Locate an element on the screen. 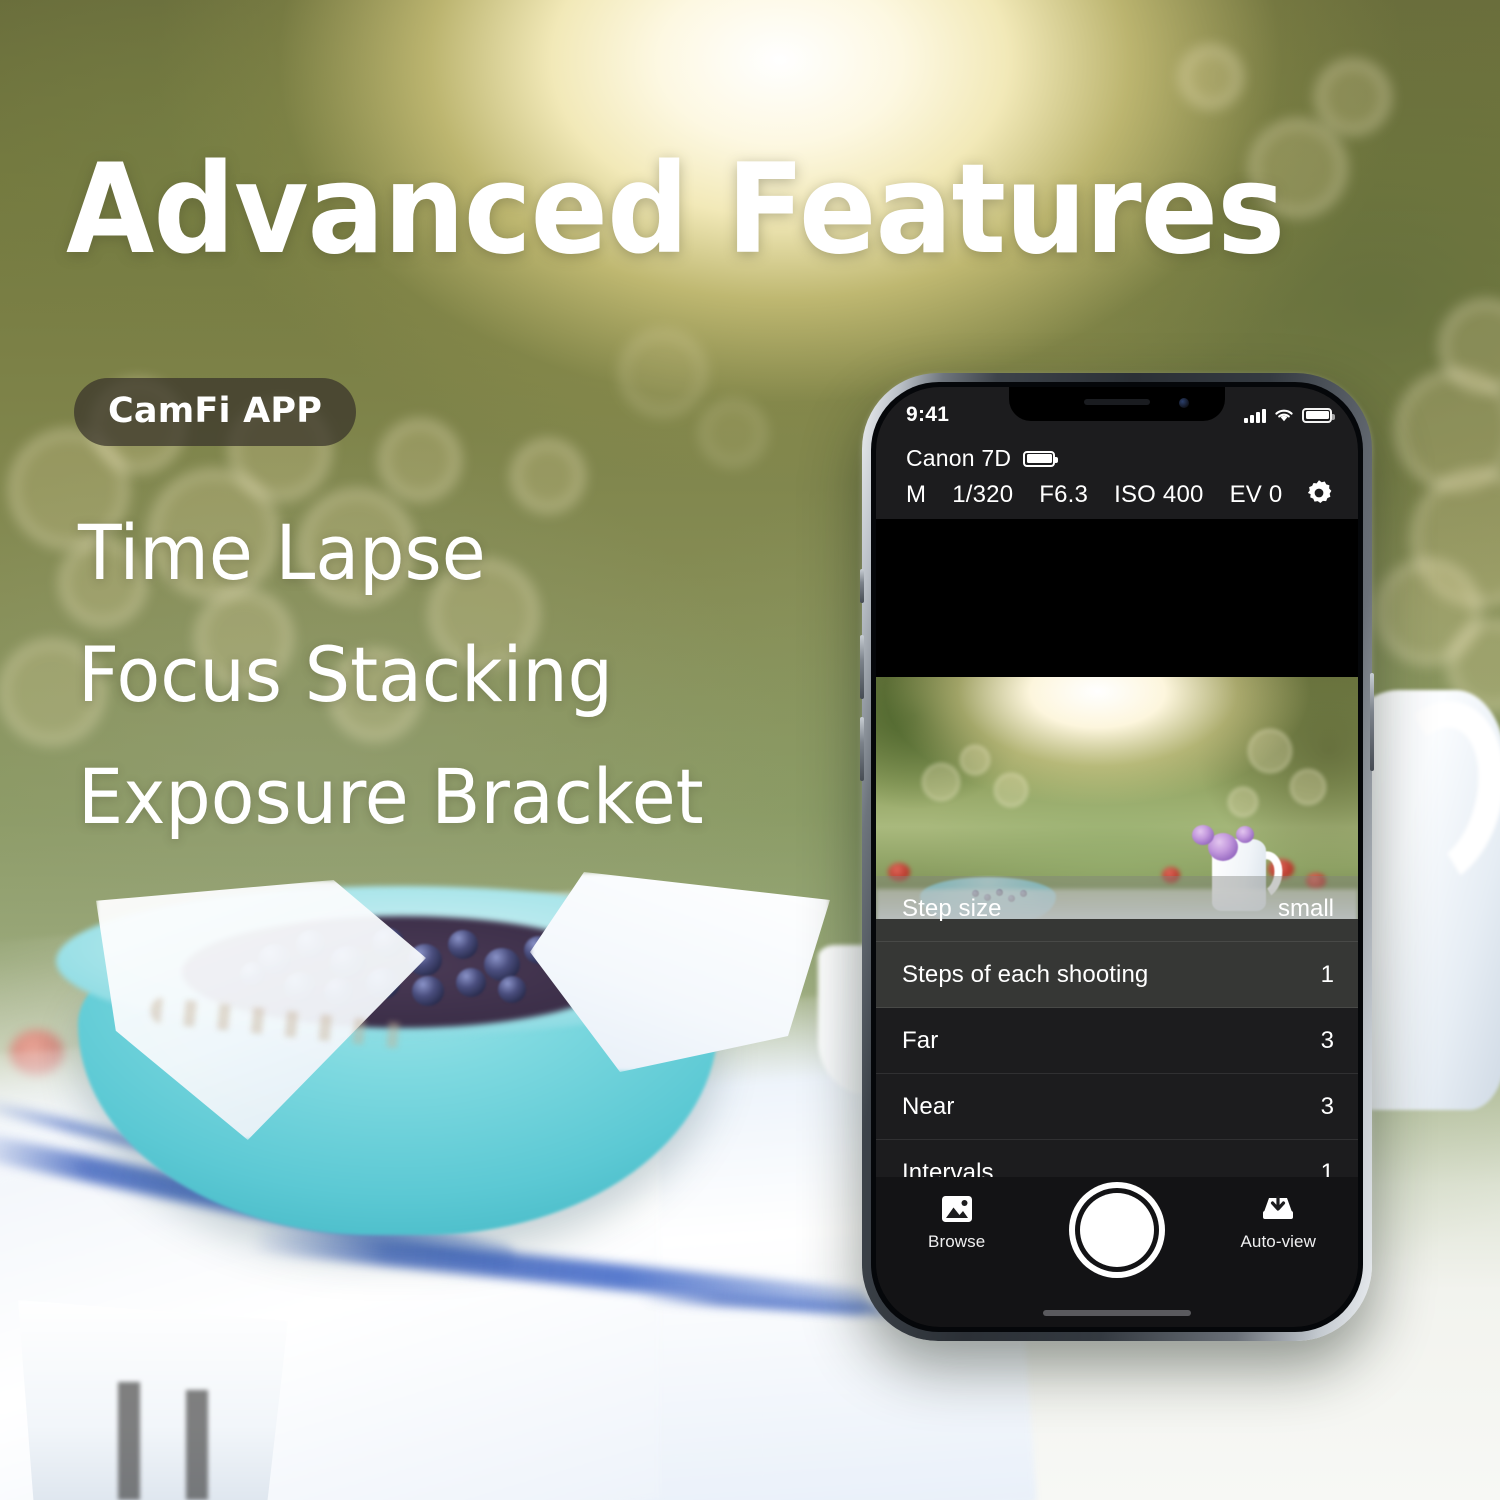 This screenshot has width=1500, height=1500. auto-view-label: Auto-view is located at coordinates (1278, 1241).